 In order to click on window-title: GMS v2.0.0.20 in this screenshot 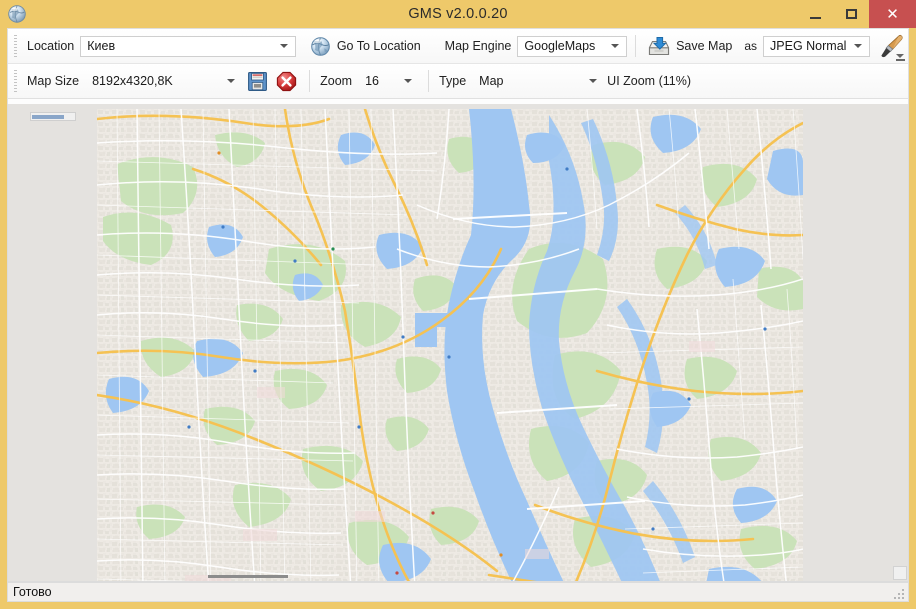, I will do `click(458, 14)`.